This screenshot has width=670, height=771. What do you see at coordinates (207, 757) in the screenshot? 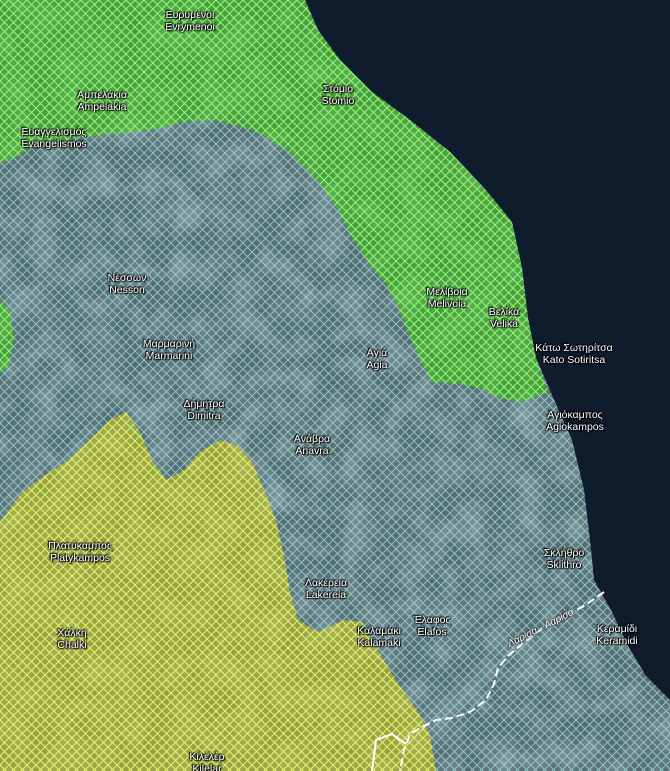
I see `place-name-greek: Κιλελέρ` at bounding box center [207, 757].